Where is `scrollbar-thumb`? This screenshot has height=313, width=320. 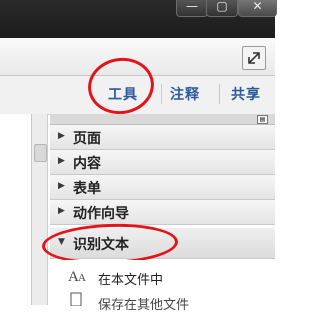 scrollbar-thumb is located at coordinates (40, 153).